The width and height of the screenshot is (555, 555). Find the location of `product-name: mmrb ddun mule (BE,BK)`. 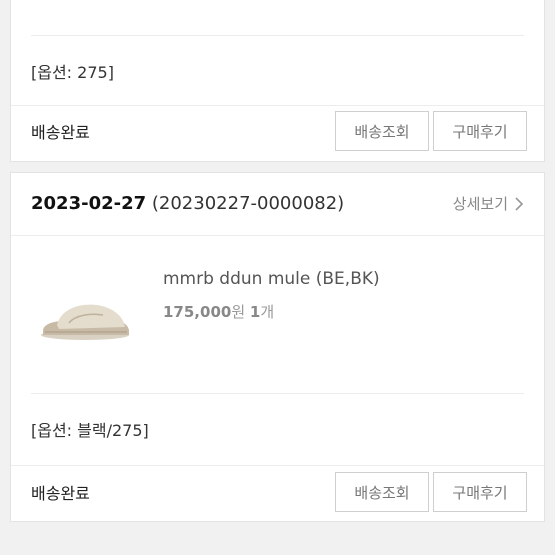

product-name: mmrb ddun mule (BE,BK) is located at coordinates (271, 279).